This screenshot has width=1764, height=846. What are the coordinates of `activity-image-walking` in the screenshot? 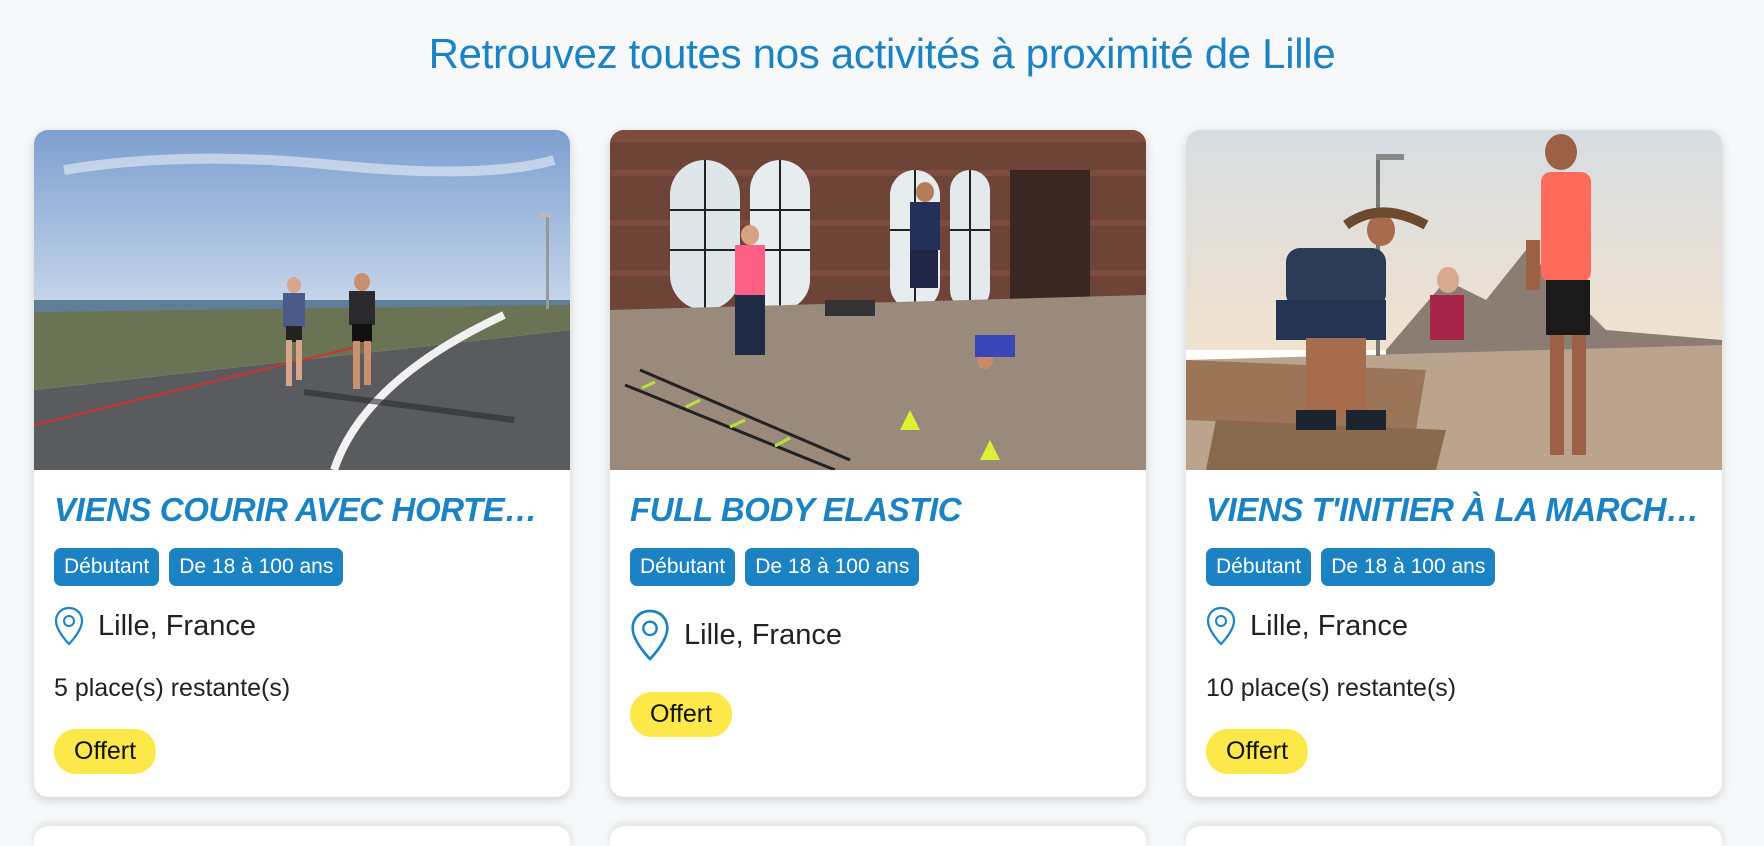 It's located at (1454, 300).